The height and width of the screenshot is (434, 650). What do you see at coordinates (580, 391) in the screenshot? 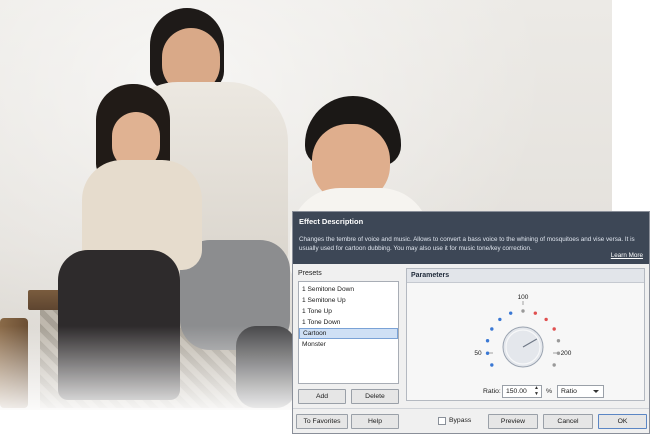
I see `ratio-mode-select: Ratio` at bounding box center [580, 391].